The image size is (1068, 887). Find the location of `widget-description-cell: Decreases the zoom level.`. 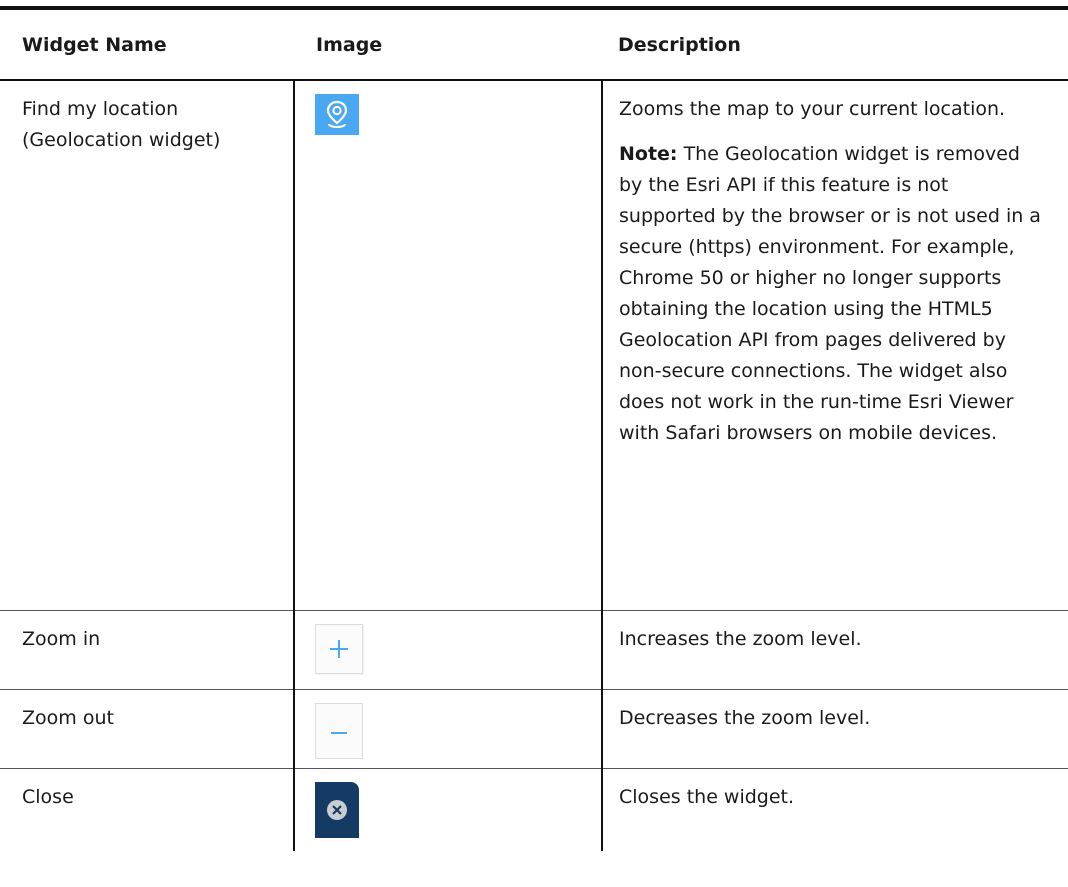

widget-description-cell: Decreases the zoom level. is located at coordinates (834, 729).